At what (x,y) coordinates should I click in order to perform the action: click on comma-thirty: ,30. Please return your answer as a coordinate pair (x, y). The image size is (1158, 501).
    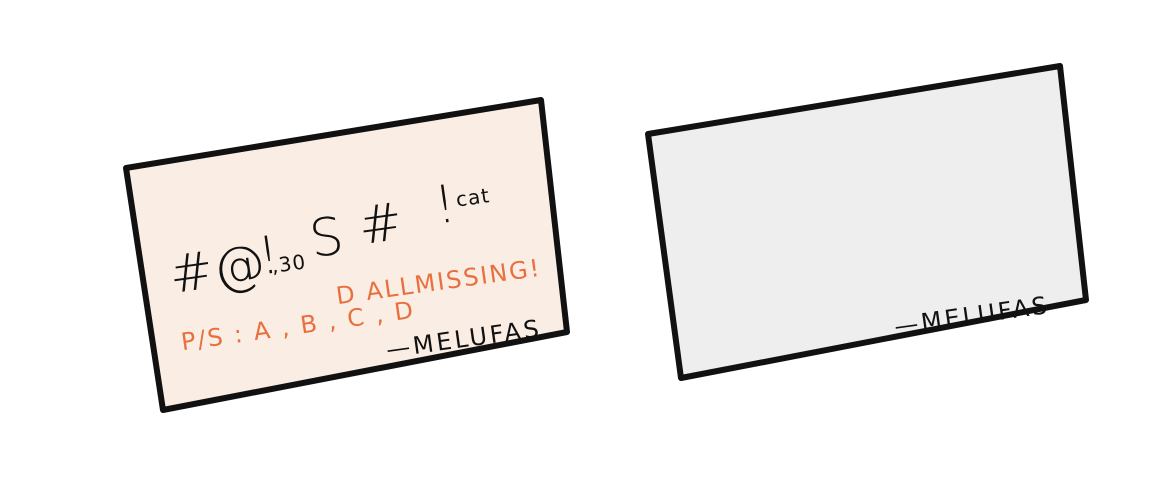
    Looking at the image, I should click on (289, 263).